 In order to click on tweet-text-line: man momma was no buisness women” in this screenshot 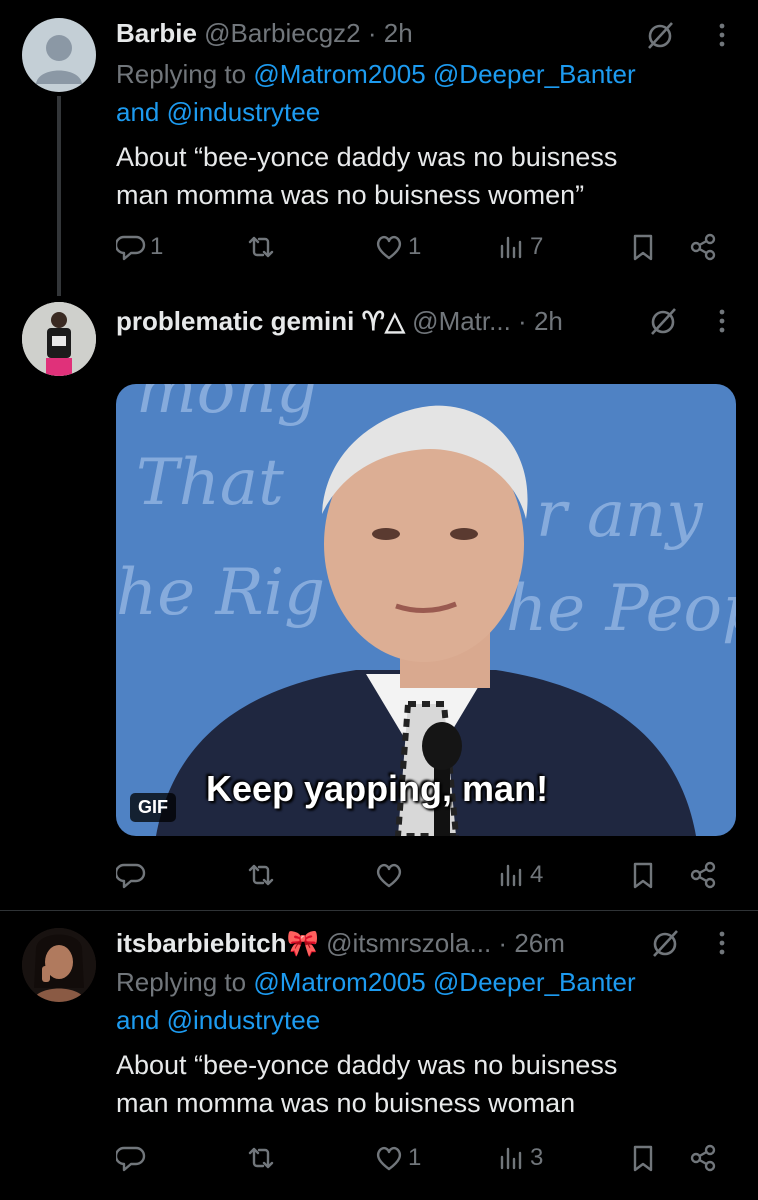, I will do `click(350, 195)`.